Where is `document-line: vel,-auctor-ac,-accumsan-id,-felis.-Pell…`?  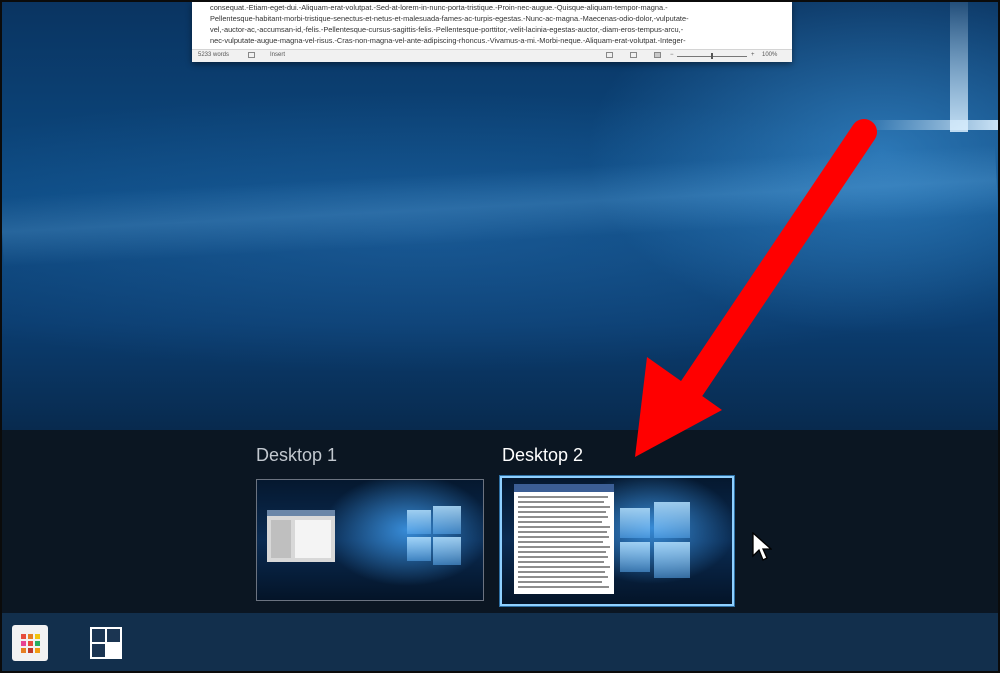 document-line: vel,-auctor-ac,-accumsan-id,-felis.-Pell… is located at coordinates (447, 29).